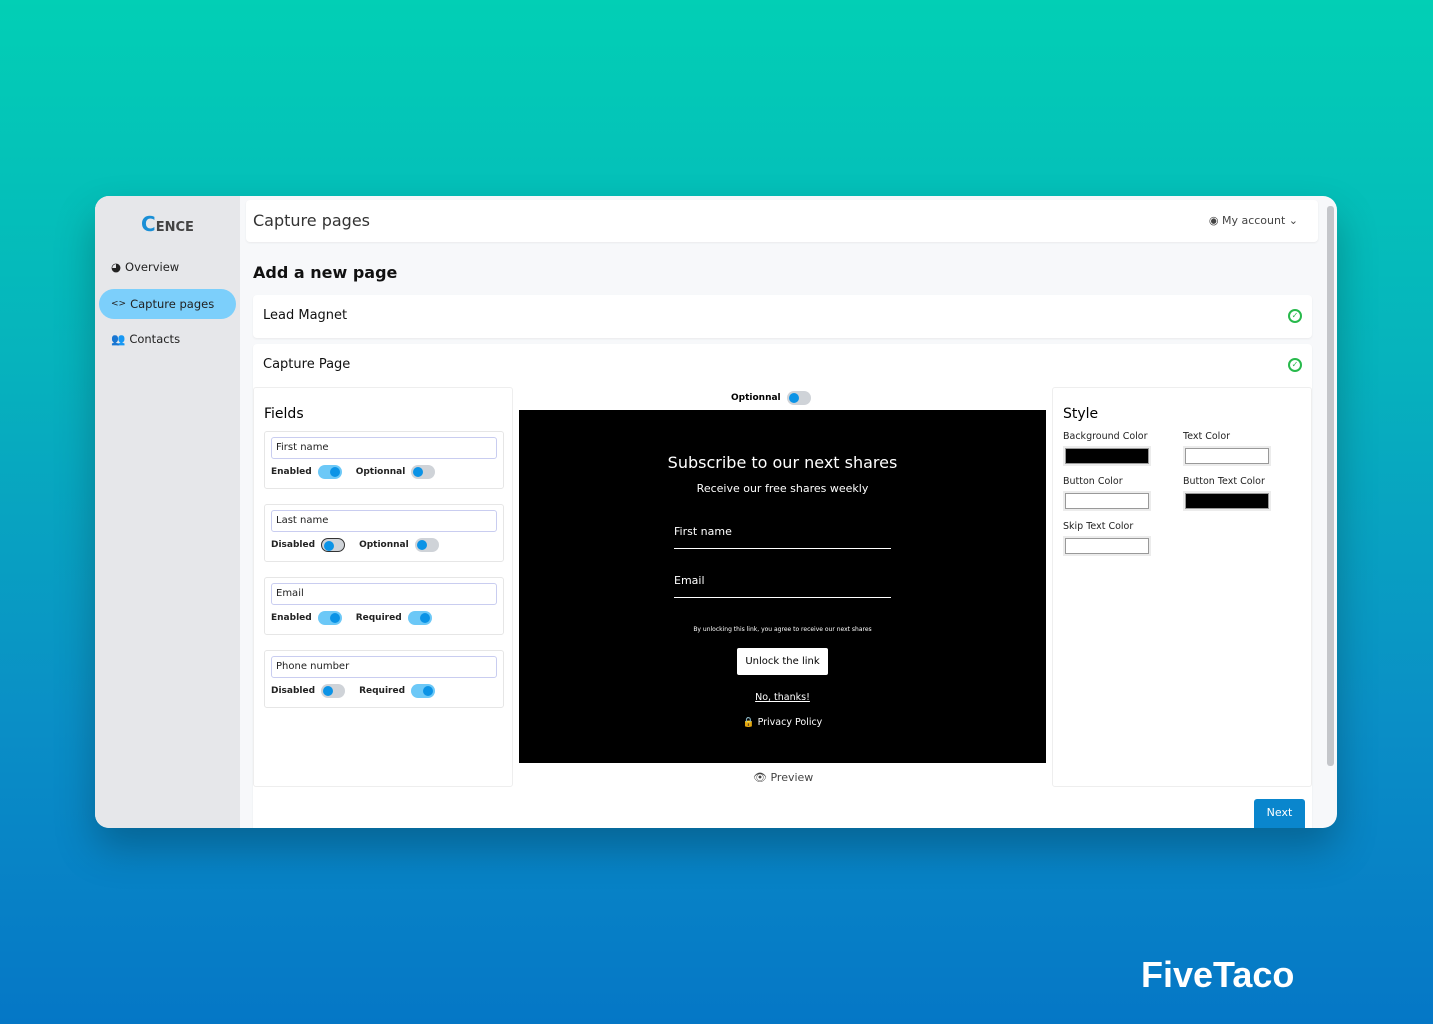 The width and height of the screenshot is (1433, 1024). What do you see at coordinates (1093, 481) in the screenshot?
I see `color-label: Button Color` at bounding box center [1093, 481].